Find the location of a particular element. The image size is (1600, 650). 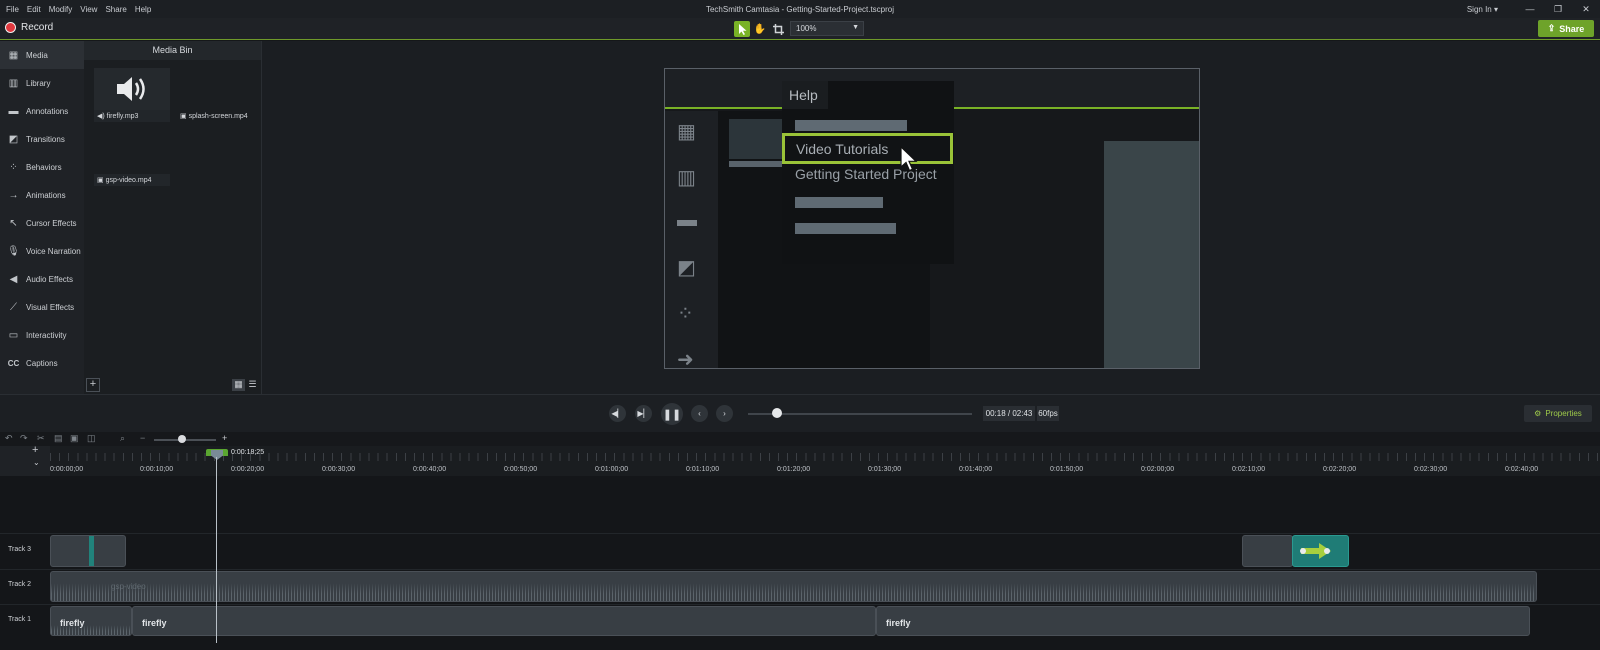

arrow-icon is located at coordinates (1315, 551).